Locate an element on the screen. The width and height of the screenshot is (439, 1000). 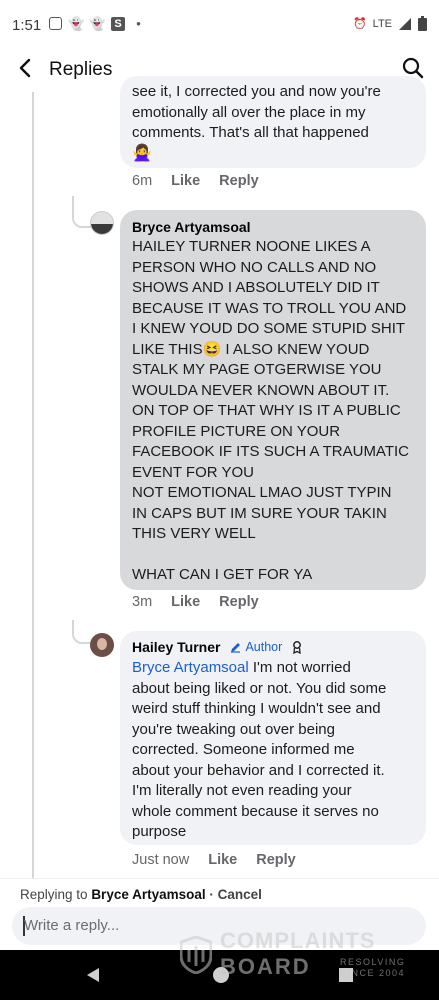
comment-time: 6m is located at coordinates (142, 181).